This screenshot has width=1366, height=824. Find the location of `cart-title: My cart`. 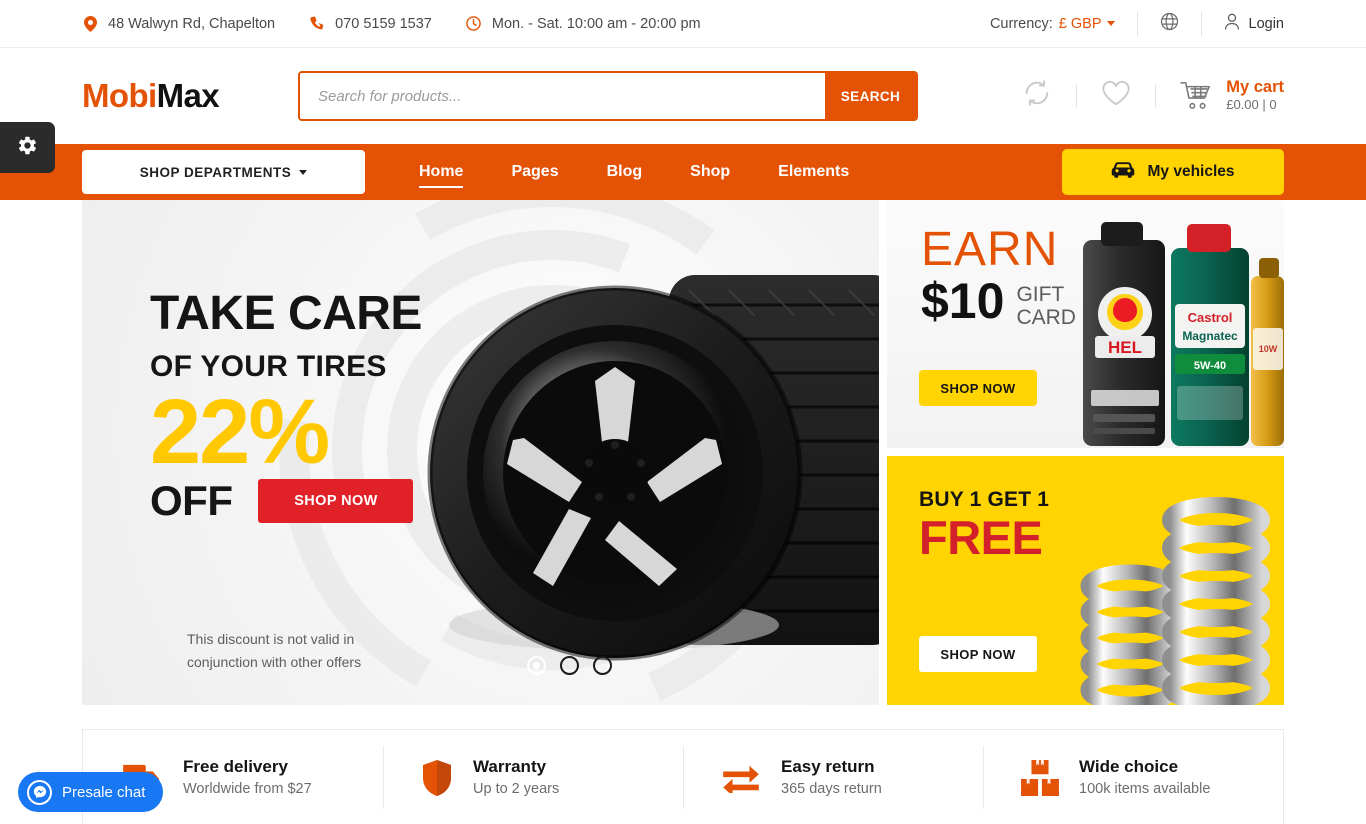

cart-title: My cart is located at coordinates (1255, 87).